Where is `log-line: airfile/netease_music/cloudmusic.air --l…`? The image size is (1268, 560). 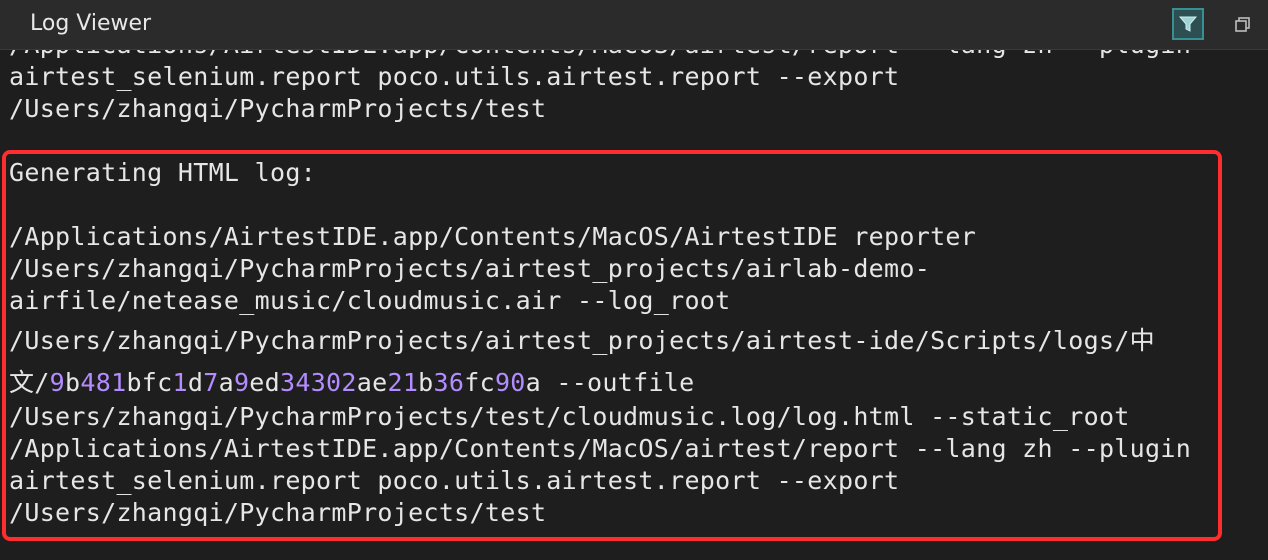
log-line: airfile/netease_music/cloudmusic.air --l… is located at coordinates (370, 300).